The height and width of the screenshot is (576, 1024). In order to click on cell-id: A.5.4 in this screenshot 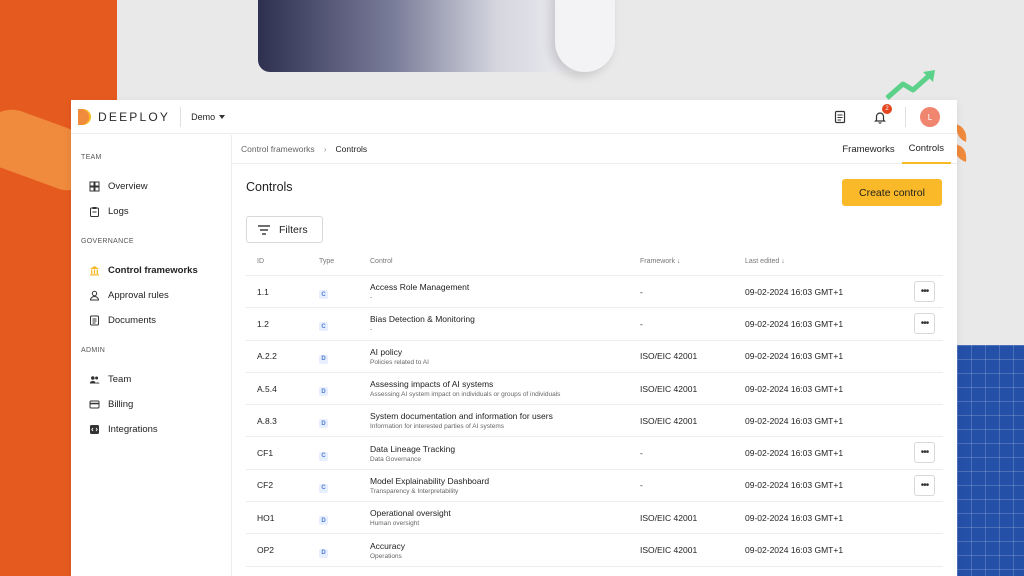, I will do `click(267, 388)`.